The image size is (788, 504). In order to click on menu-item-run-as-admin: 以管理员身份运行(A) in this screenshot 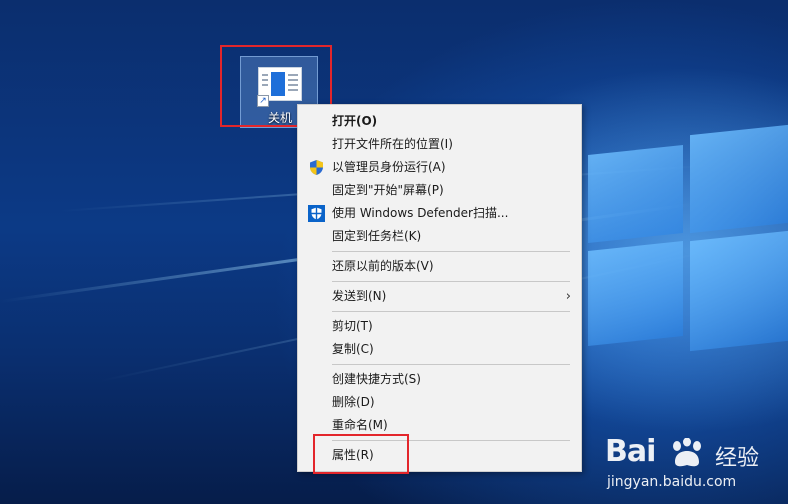, I will do `click(439, 167)`.